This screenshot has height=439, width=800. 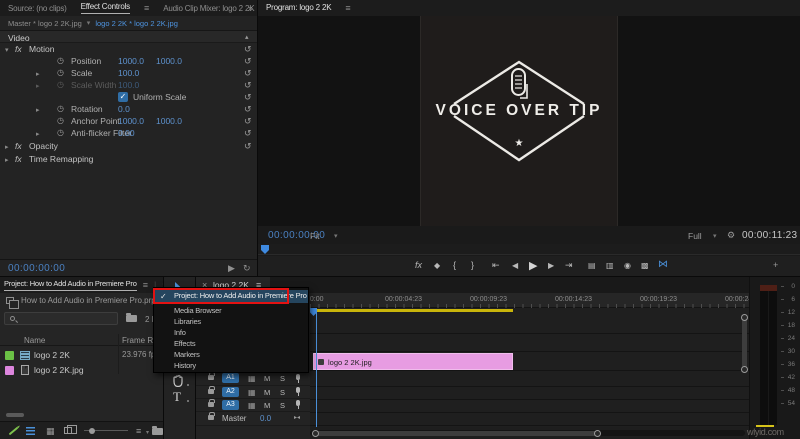 I want to click on disclosure-open-icon: ▾, so click(x=7, y=50).